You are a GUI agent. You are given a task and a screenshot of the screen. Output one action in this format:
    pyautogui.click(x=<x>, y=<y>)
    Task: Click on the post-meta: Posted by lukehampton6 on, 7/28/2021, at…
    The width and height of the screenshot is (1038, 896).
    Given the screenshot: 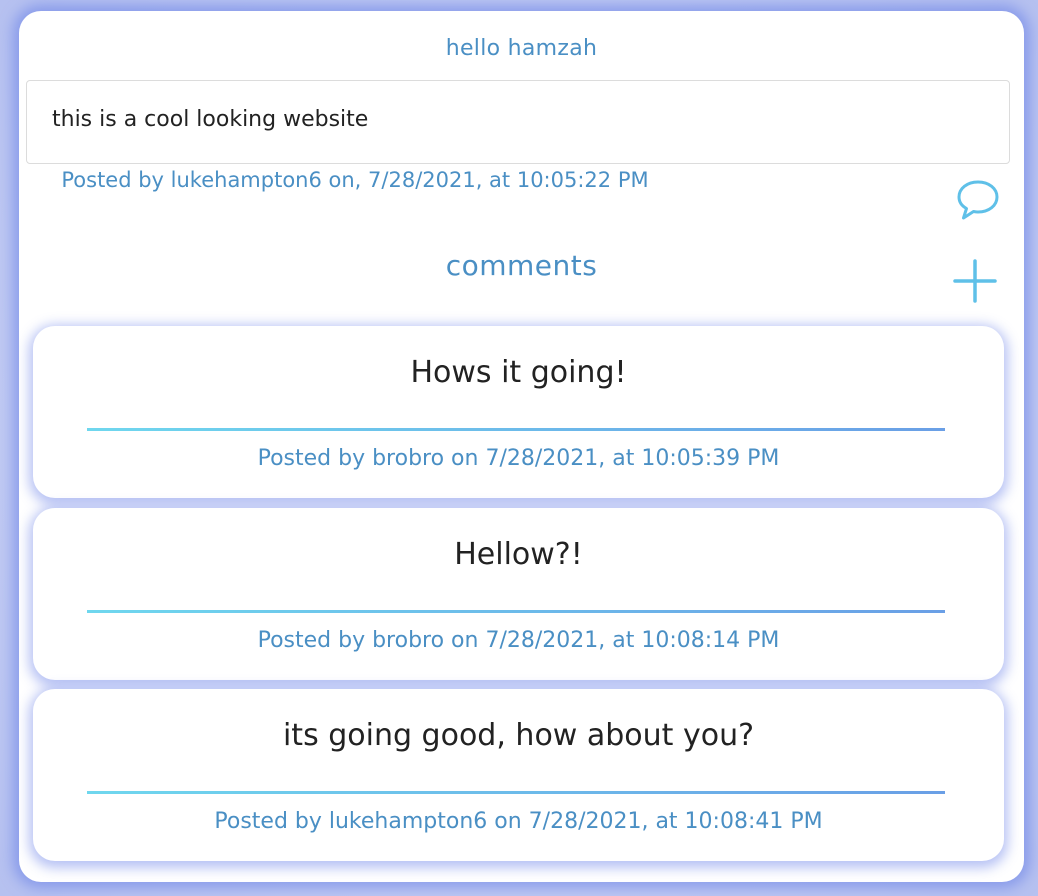 What is the action you would take?
    pyautogui.click(x=355, y=180)
    